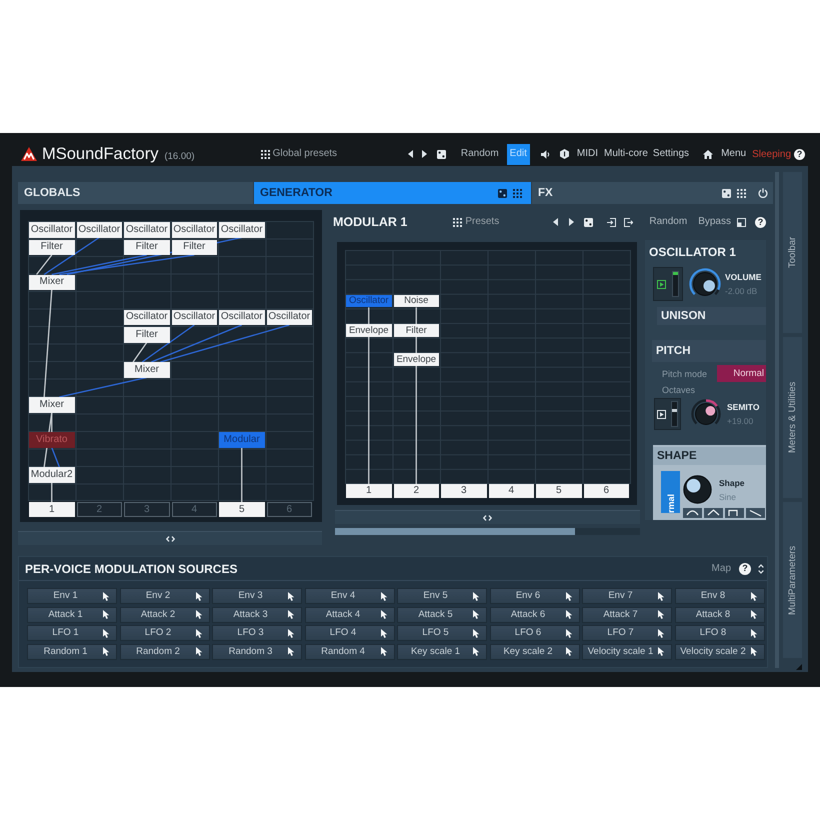 This screenshot has width=820, height=820. What do you see at coordinates (349, 596) in the screenshot?
I see `mod-source-button: Env 4` at bounding box center [349, 596].